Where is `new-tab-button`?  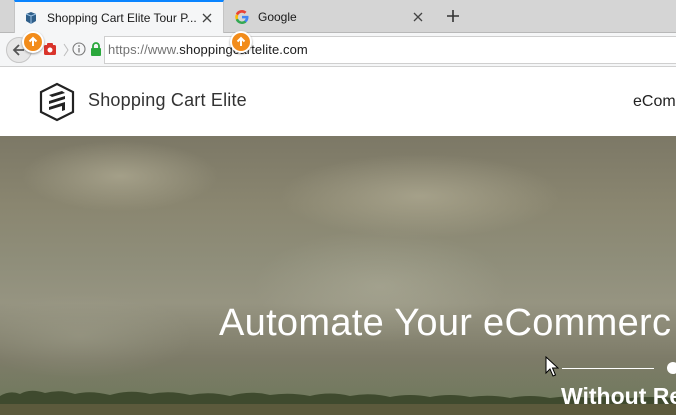
new-tab-button is located at coordinates (453, 16).